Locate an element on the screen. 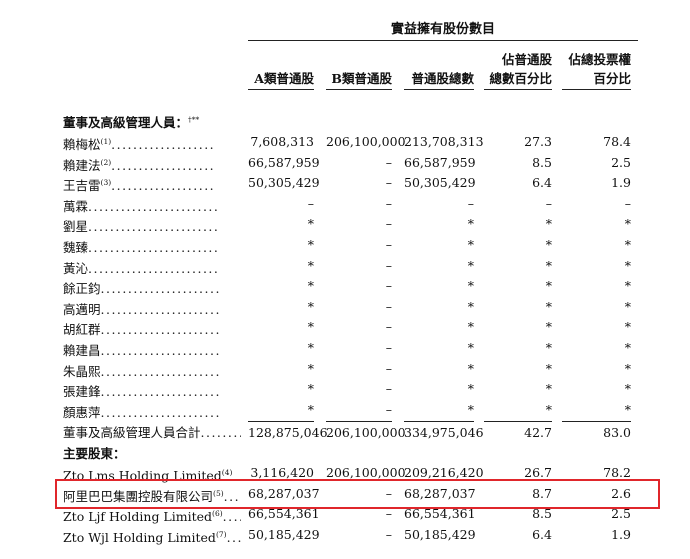  group-title: 實益擁有股份數目 is located at coordinates (442, 29).